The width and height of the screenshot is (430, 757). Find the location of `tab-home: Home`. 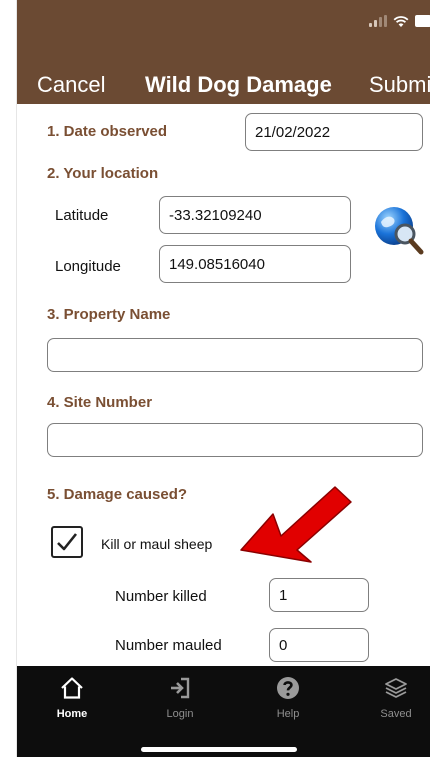

tab-home: Home is located at coordinates (72, 698).